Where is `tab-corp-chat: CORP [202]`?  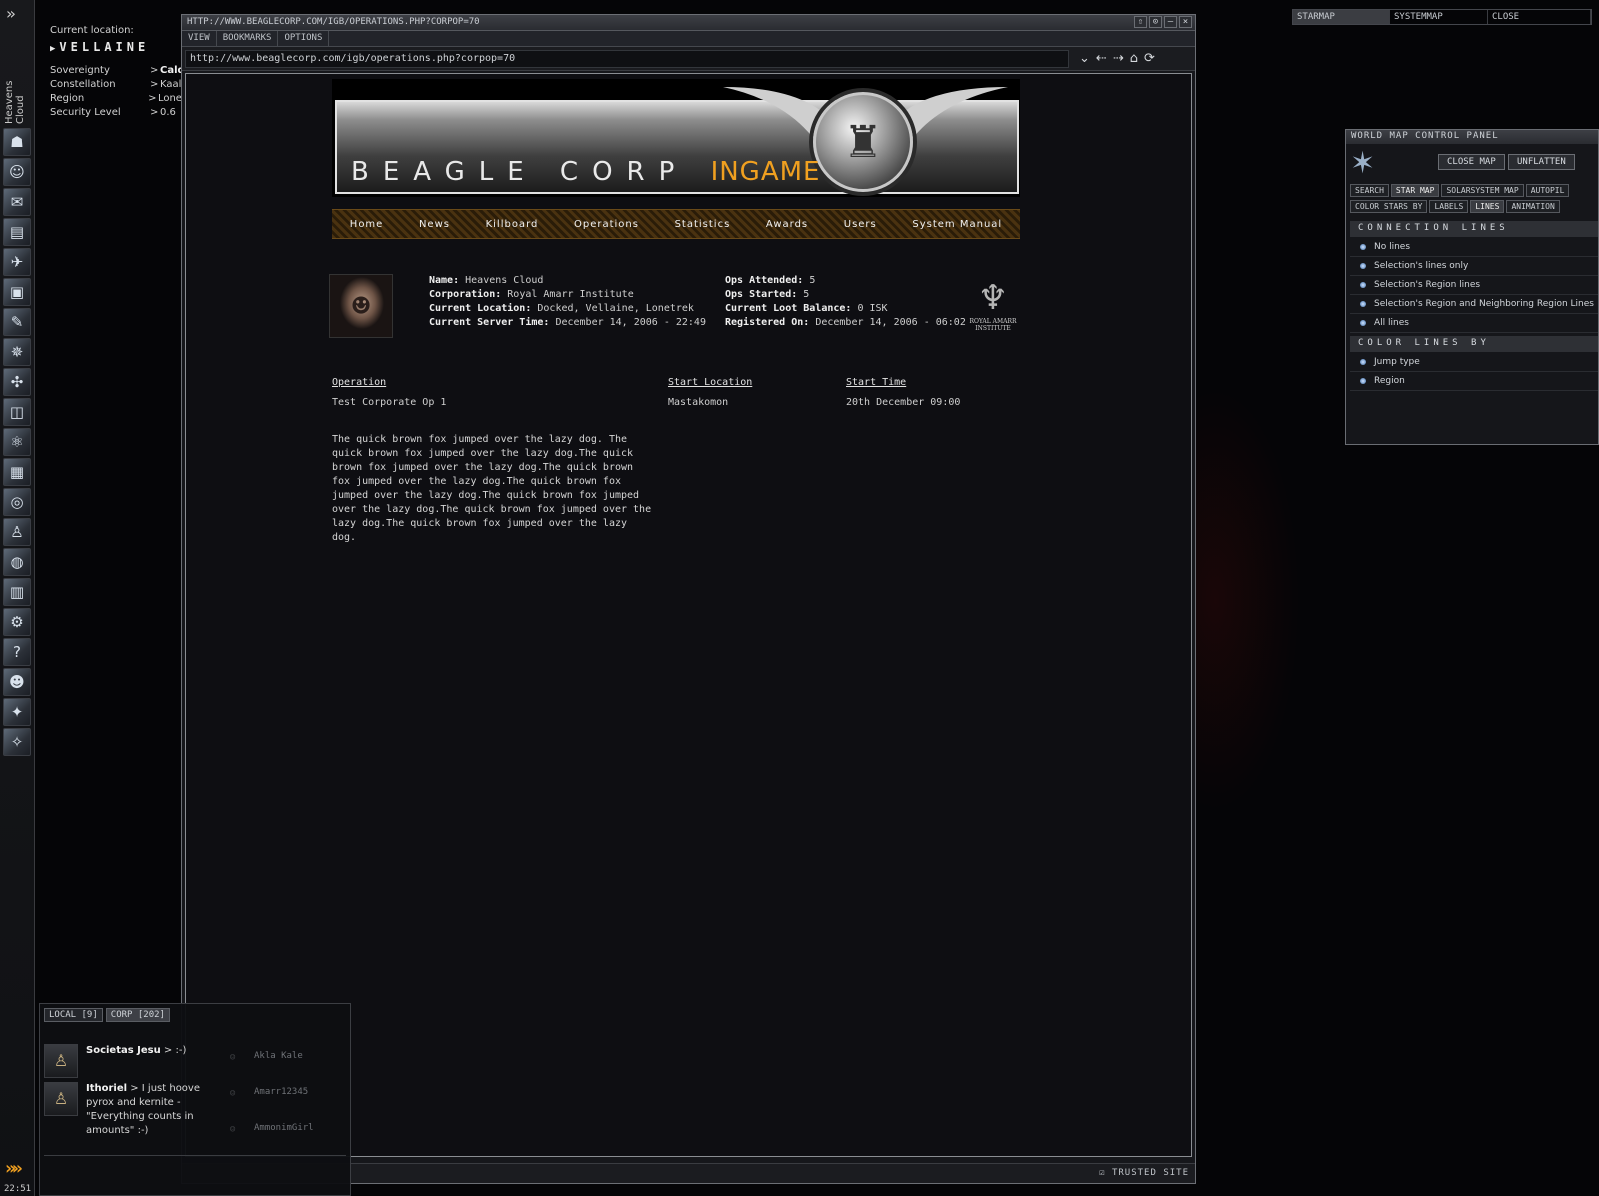
tab-corp-chat: CORP [202] is located at coordinates (137, 1015).